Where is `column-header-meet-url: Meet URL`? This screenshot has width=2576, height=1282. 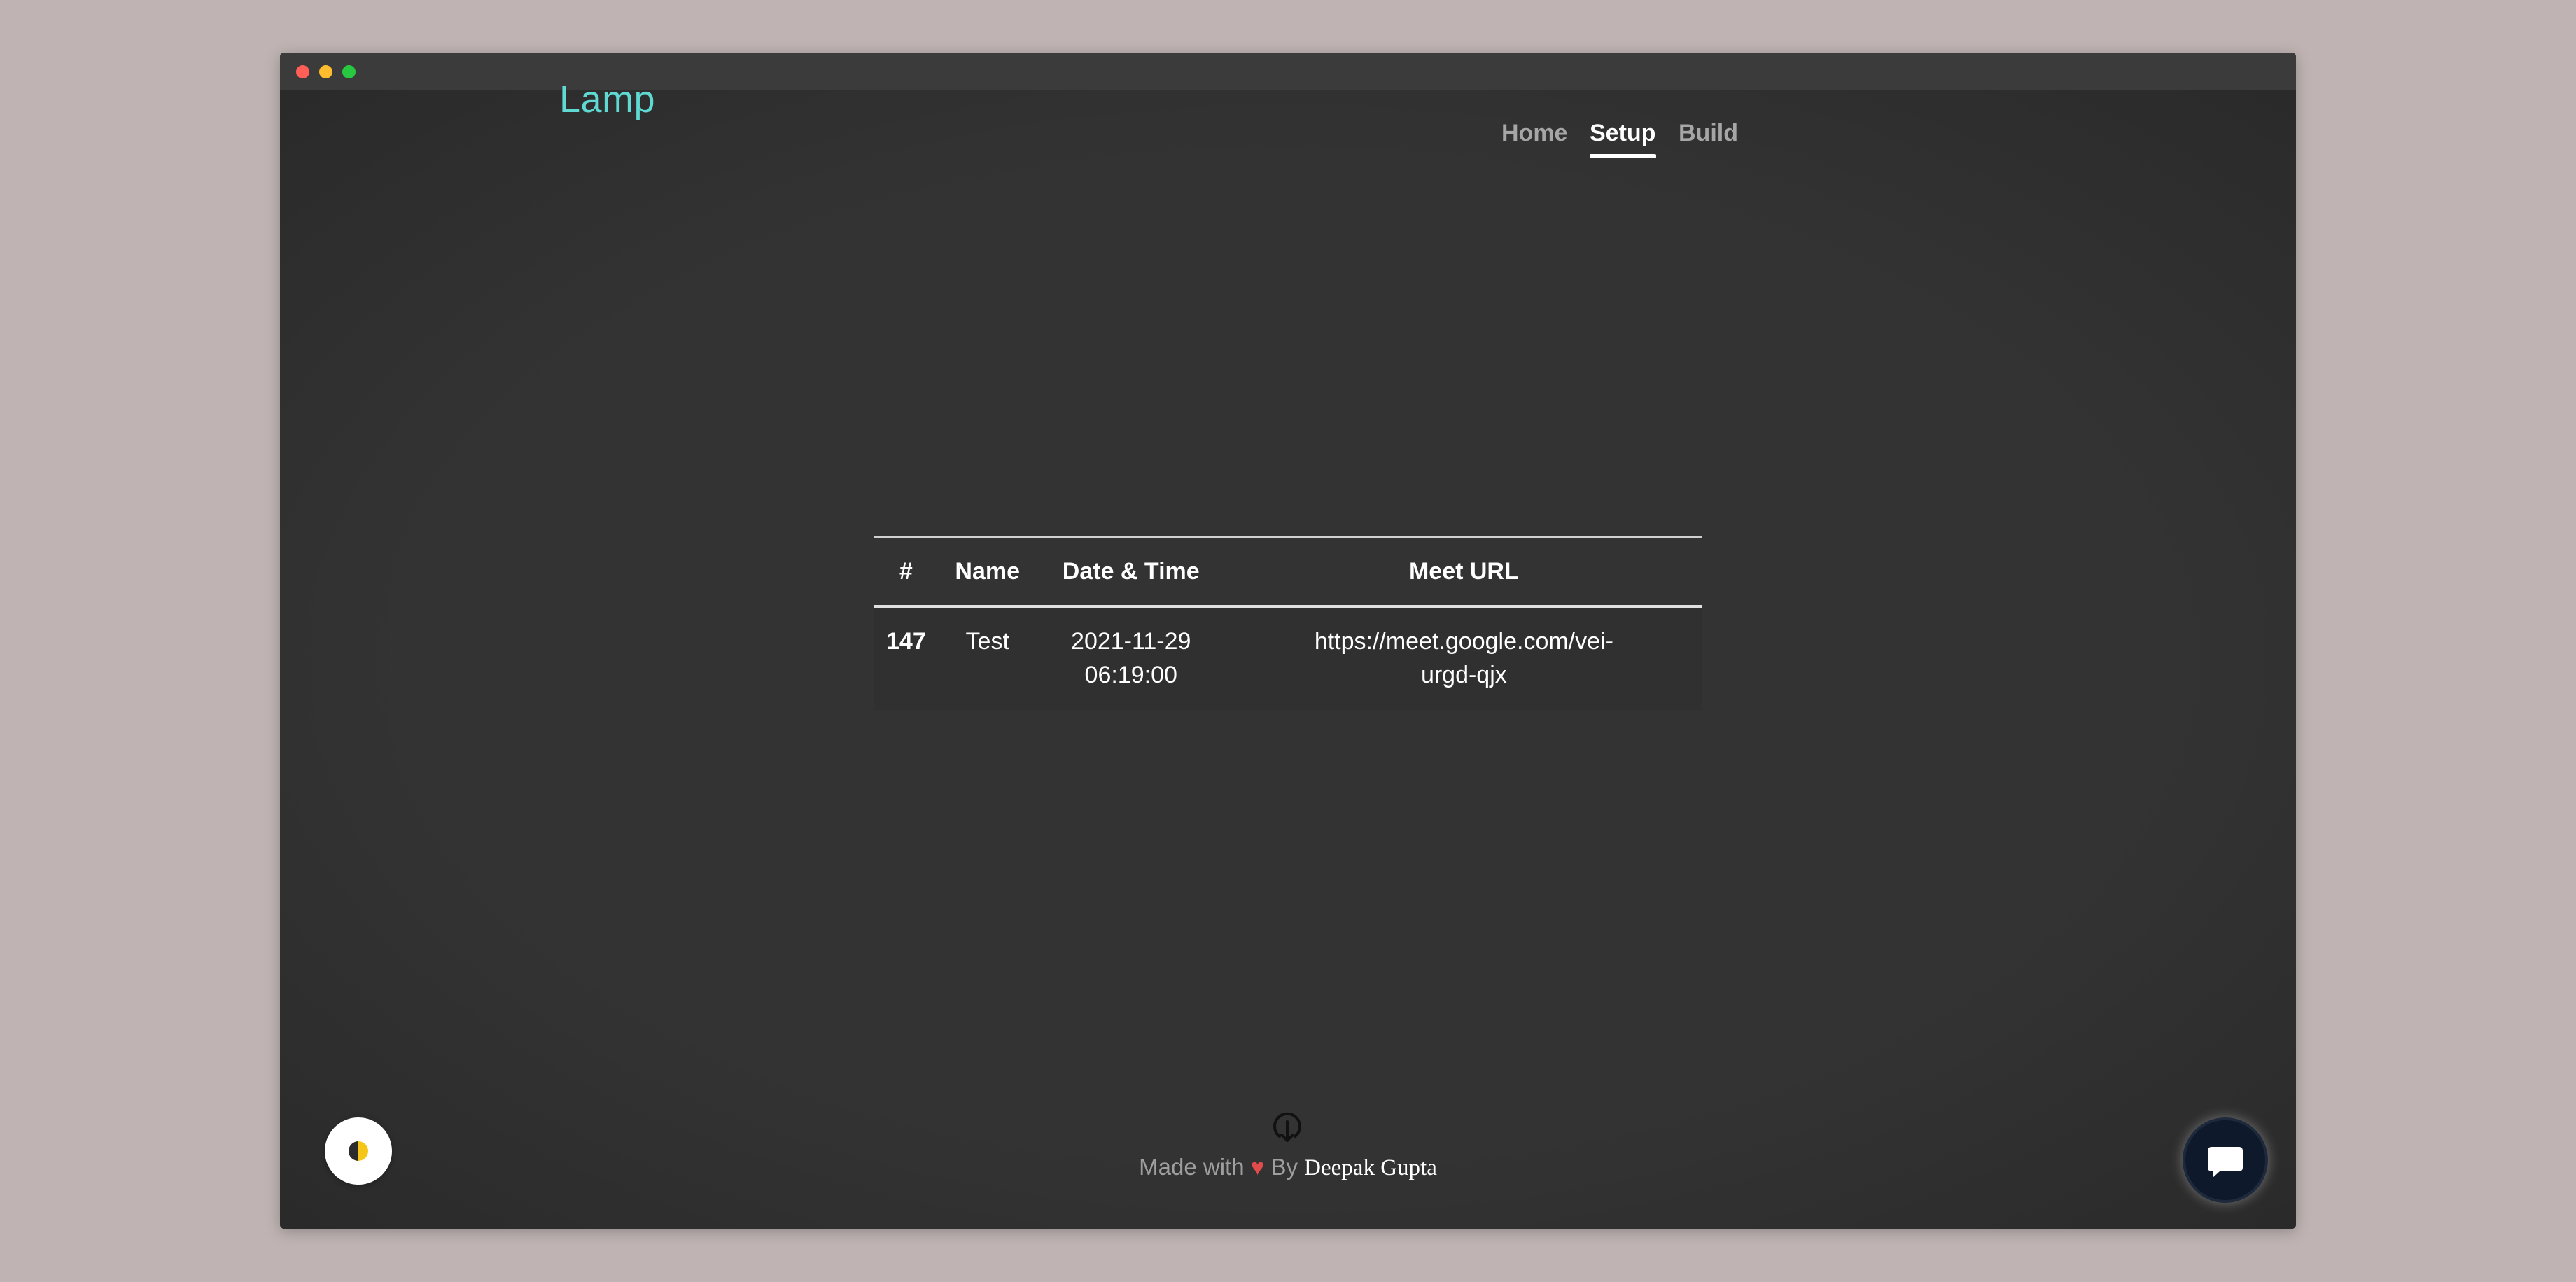
column-header-meet-url: Meet URL is located at coordinates (1463, 571).